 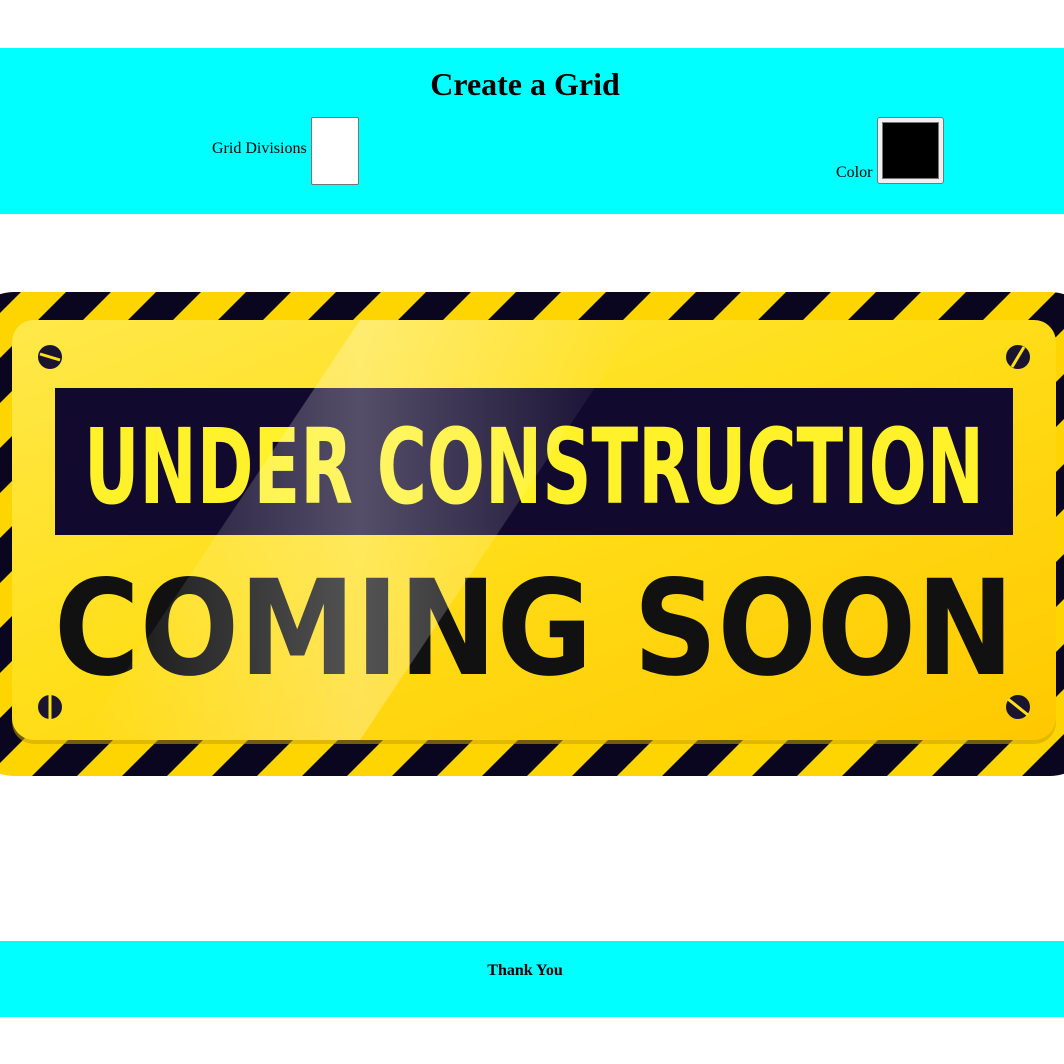 I want to click on color-swatch, so click(x=910, y=150).